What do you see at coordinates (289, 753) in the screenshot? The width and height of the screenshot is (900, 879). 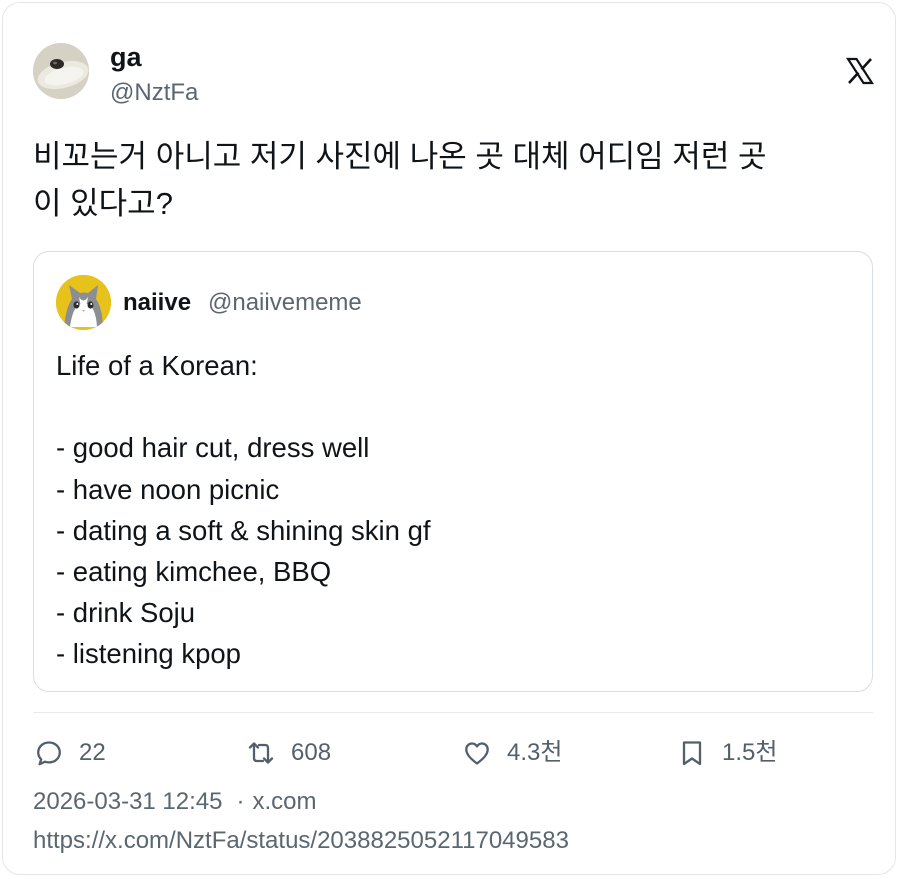 I see `repost-button: 608` at bounding box center [289, 753].